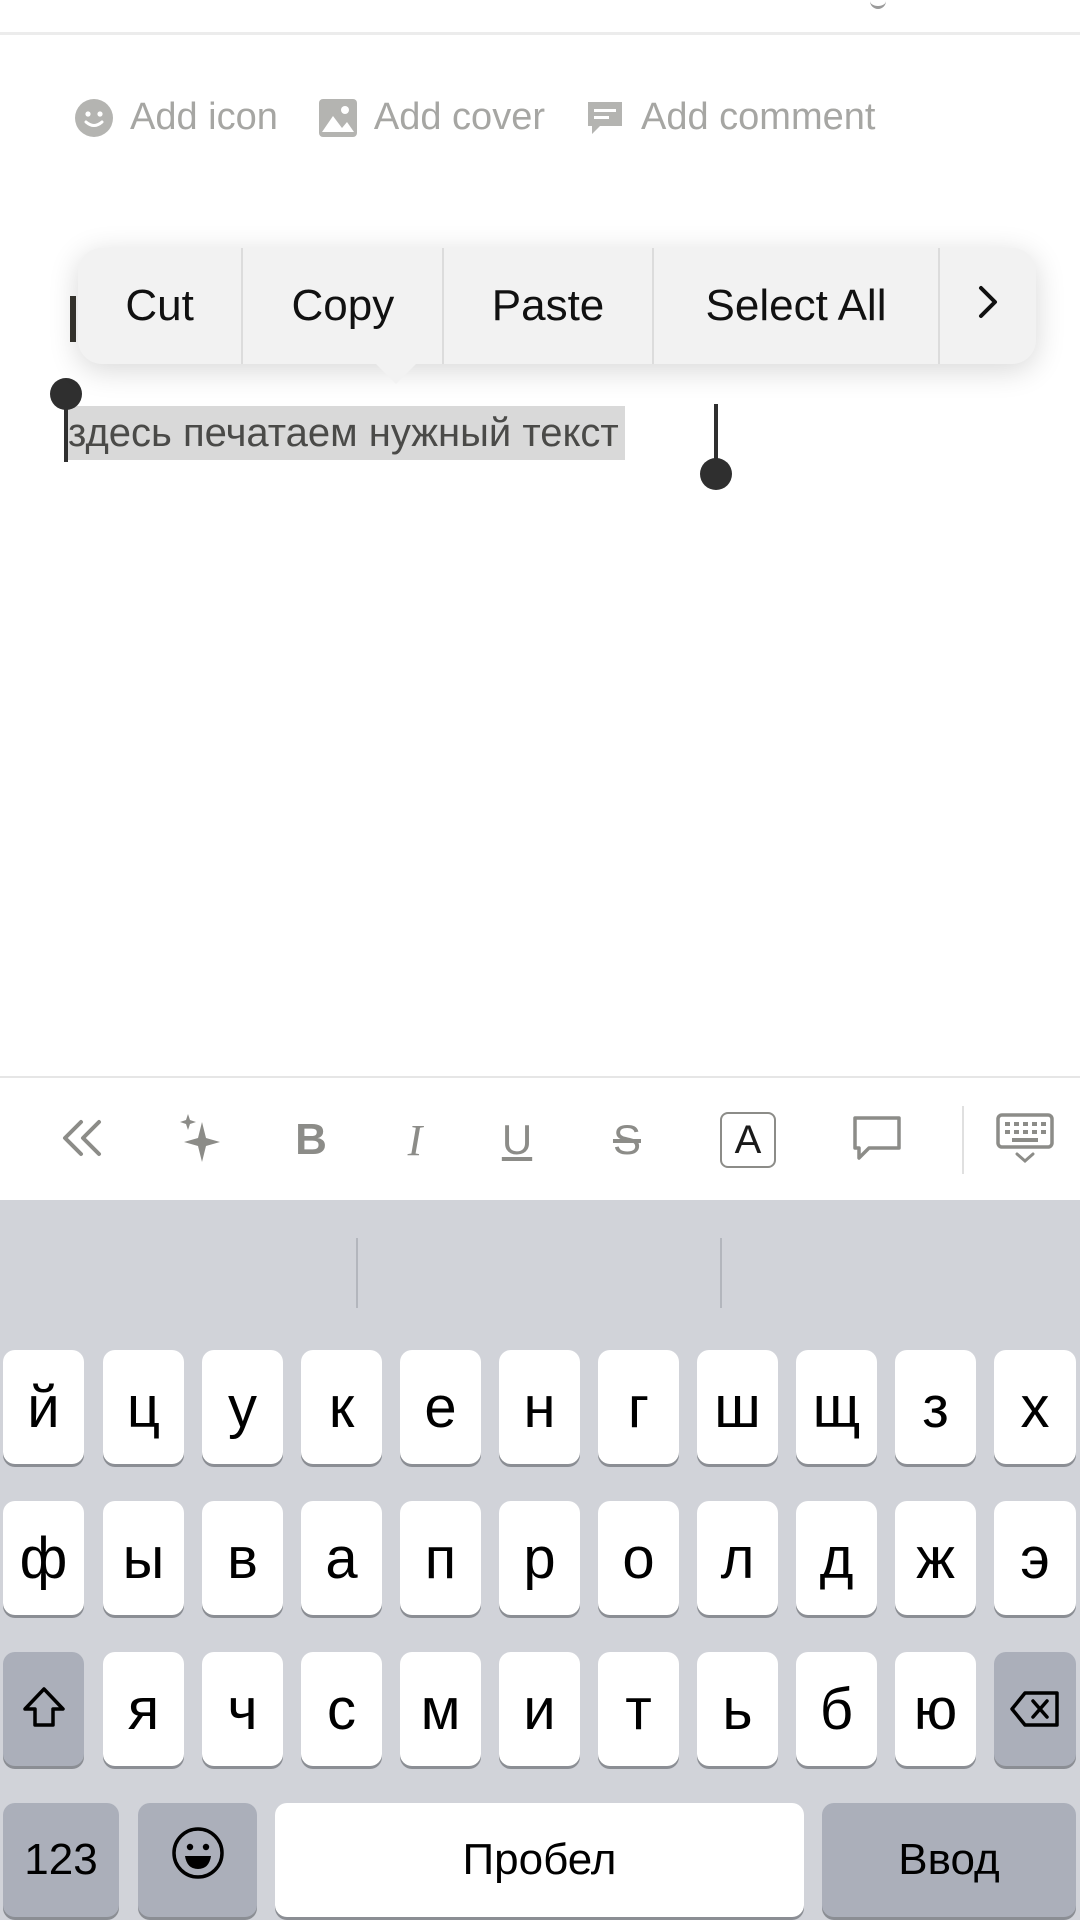 The width and height of the screenshot is (1080, 1920). I want to click on collapse-toolbar-button, so click(81, 1140).